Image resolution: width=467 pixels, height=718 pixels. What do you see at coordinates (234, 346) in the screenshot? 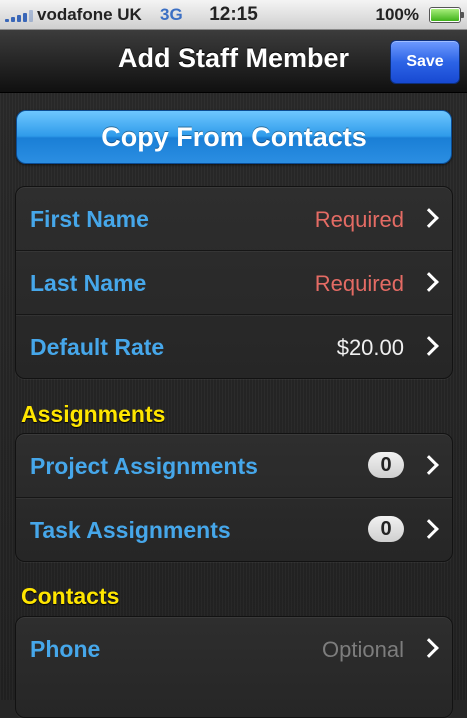
I see `default-rate-row: Default Rate $20.00` at bounding box center [234, 346].